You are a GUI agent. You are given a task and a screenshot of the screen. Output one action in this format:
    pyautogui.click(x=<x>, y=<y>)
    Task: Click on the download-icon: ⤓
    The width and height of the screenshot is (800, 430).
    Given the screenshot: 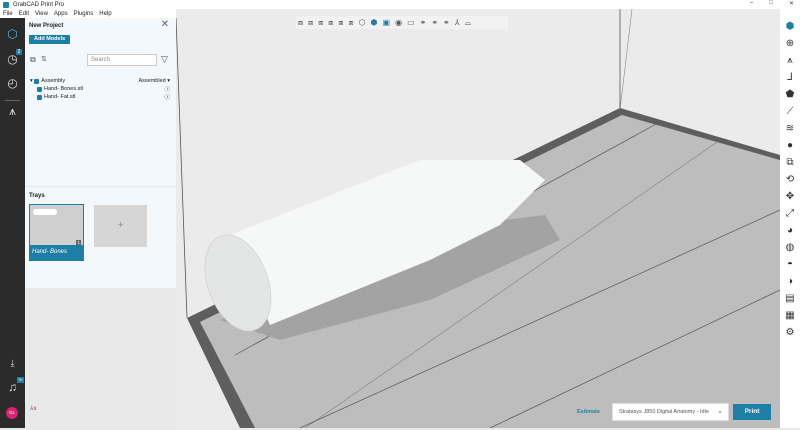 What is the action you would take?
    pyautogui.click(x=12, y=363)
    